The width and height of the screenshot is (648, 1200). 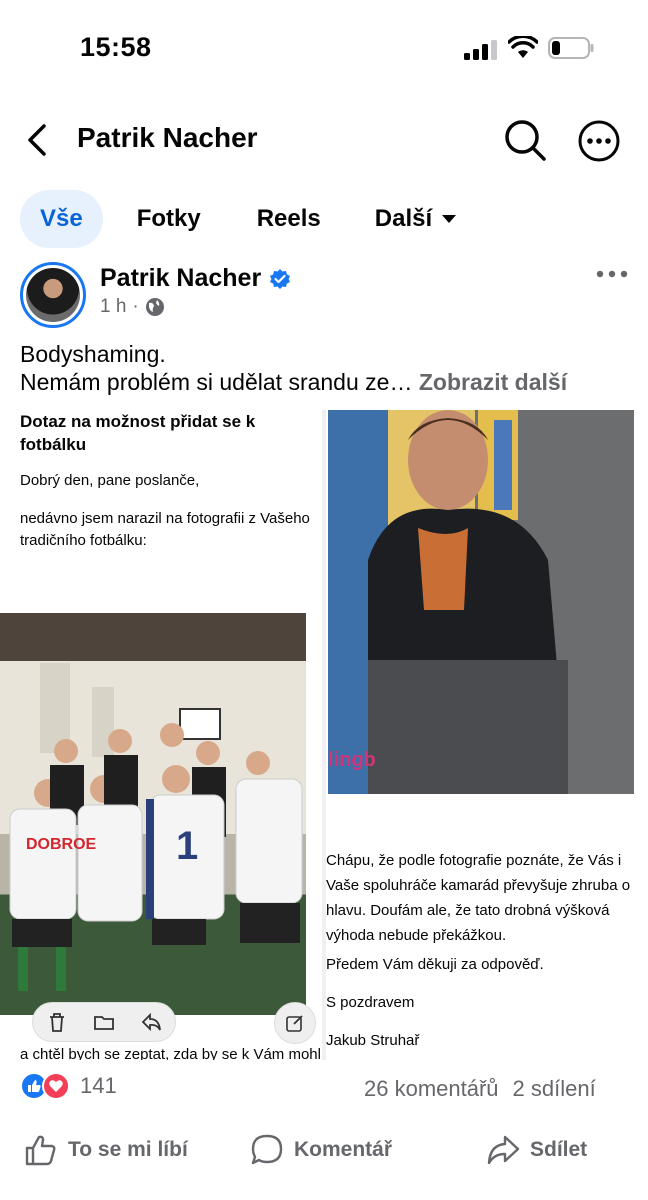 I want to click on tab-photos: Fotky, so click(x=169, y=219).